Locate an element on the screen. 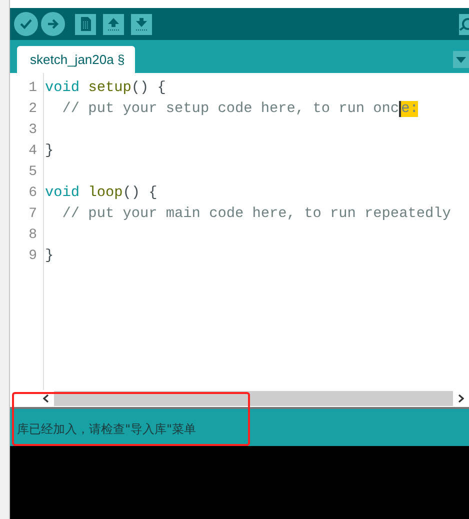 This screenshot has width=469, height=519. chevron-right-icon is located at coordinates (461, 398).